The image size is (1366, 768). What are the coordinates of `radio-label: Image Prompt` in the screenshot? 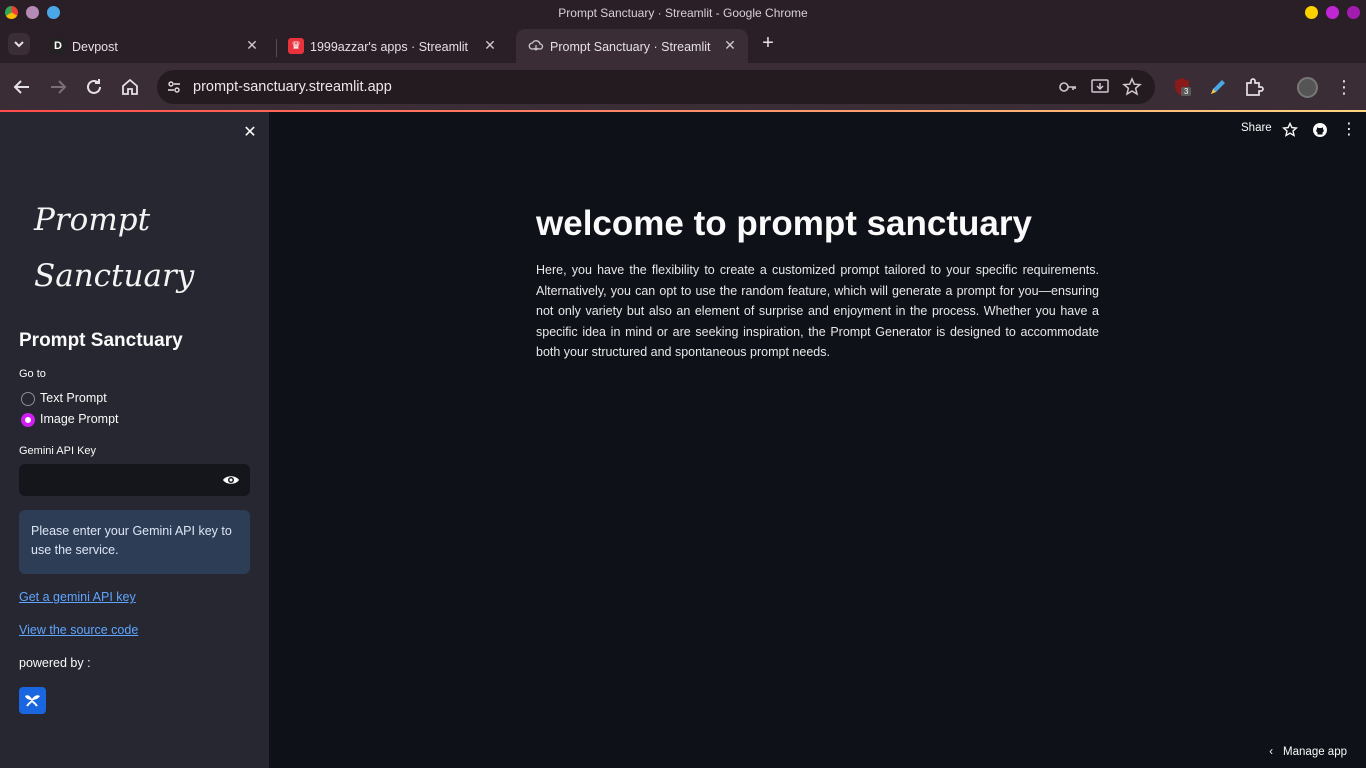 It's located at (79, 419).